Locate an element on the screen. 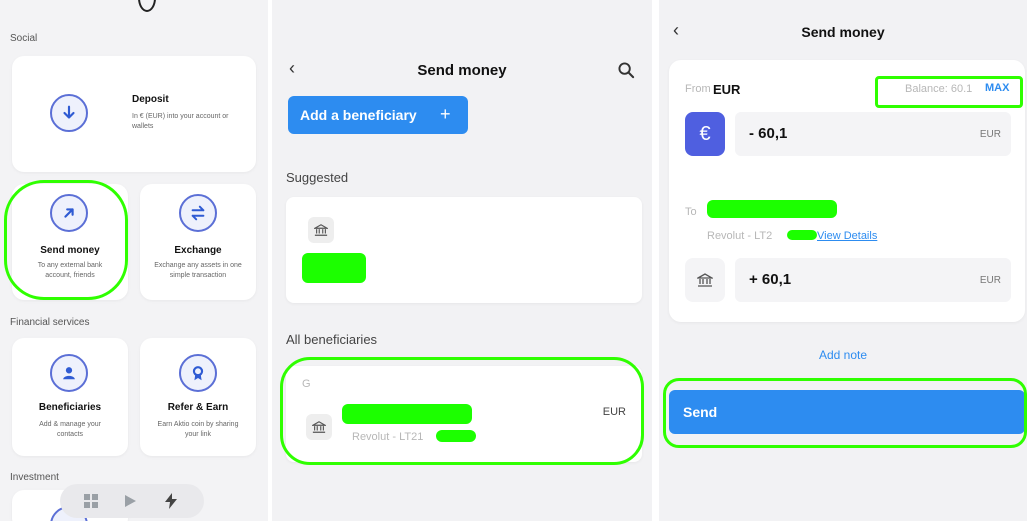  exchange-title: Exchange is located at coordinates (198, 250).